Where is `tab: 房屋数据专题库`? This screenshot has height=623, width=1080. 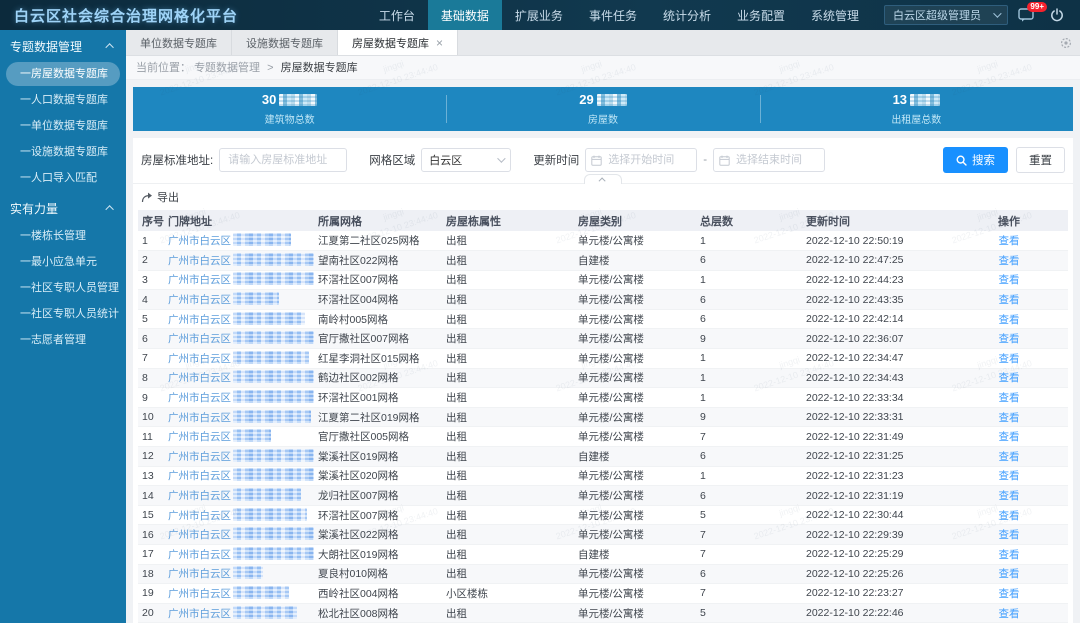
tab: 房屋数据专题库 is located at coordinates (398, 42).